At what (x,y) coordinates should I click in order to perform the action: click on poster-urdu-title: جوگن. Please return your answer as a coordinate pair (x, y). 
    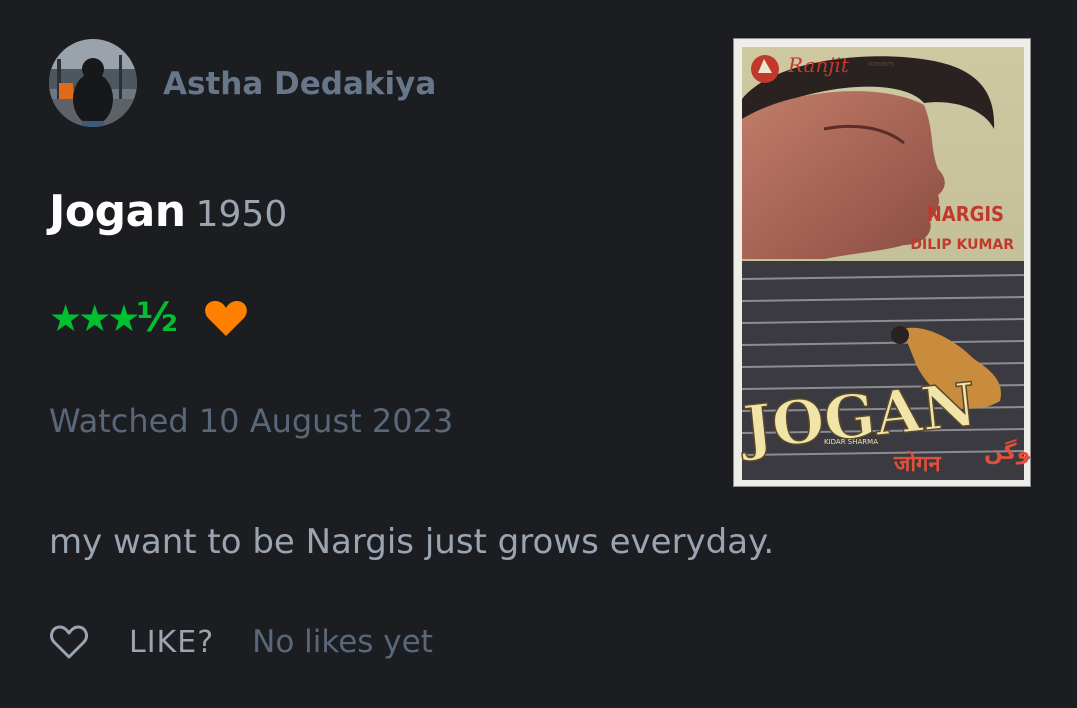
    Looking at the image, I should click on (1007, 451).